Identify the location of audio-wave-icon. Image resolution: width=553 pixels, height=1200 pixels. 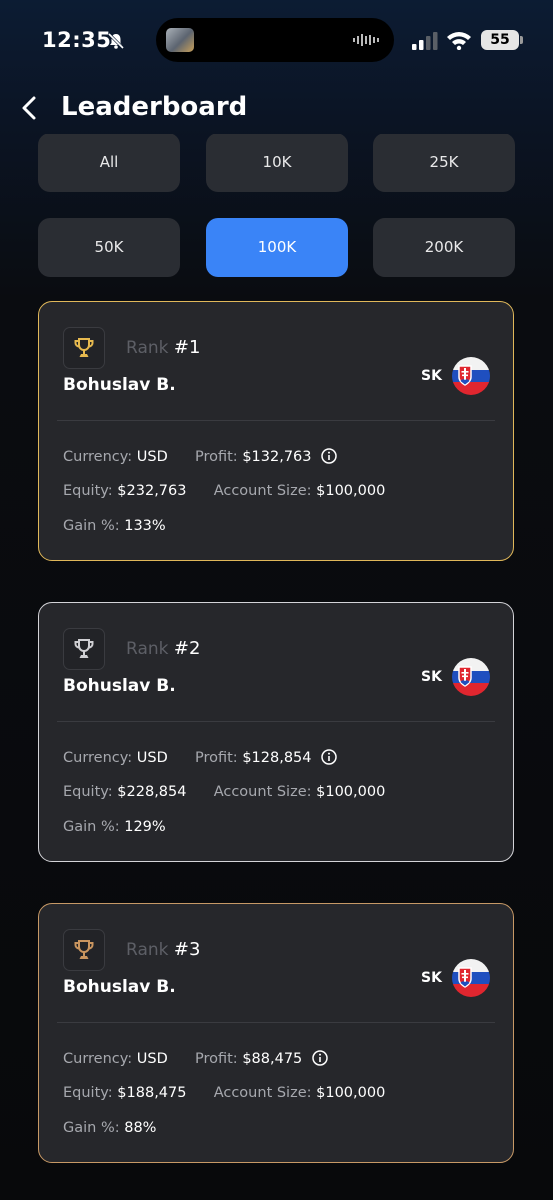
(366, 40).